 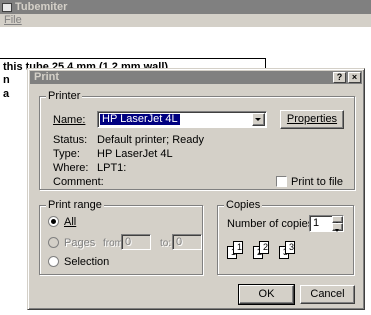 What do you see at coordinates (53, 221) in the screenshot?
I see `print-range-all-radio` at bounding box center [53, 221].